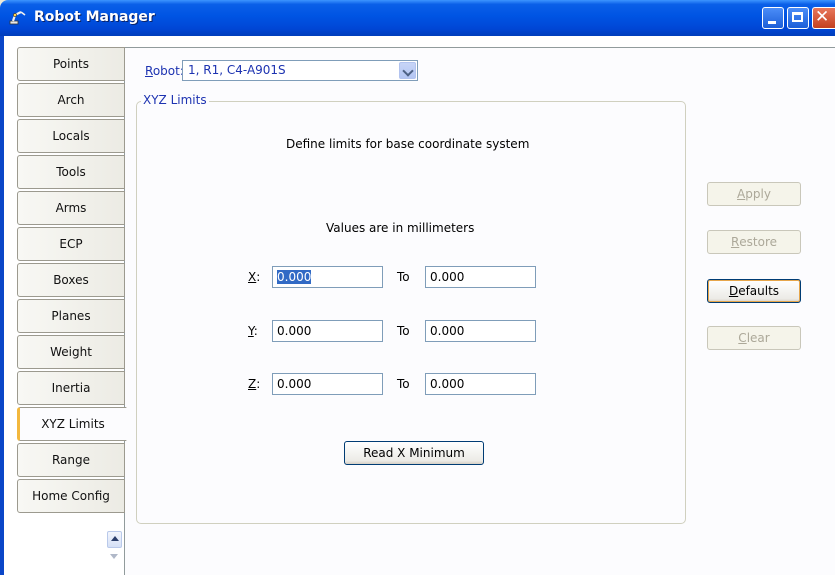  Describe the element at coordinates (772, 22) in the screenshot. I see `minimize-icon` at that location.